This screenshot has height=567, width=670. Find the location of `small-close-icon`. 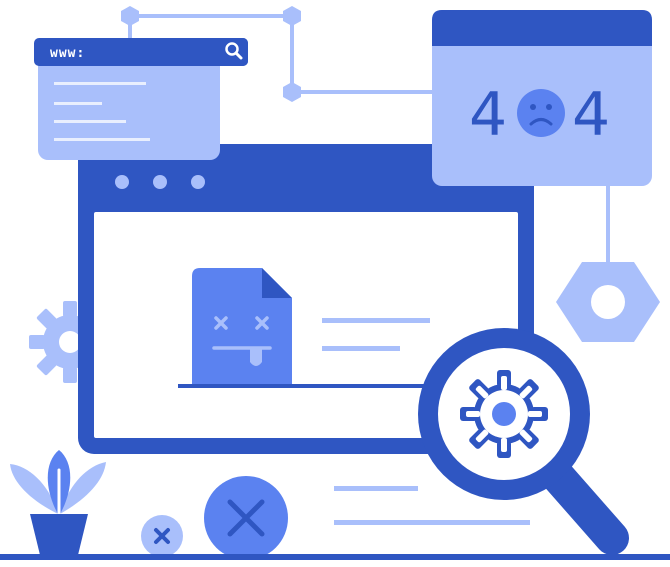

small-close-icon is located at coordinates (162, 536).